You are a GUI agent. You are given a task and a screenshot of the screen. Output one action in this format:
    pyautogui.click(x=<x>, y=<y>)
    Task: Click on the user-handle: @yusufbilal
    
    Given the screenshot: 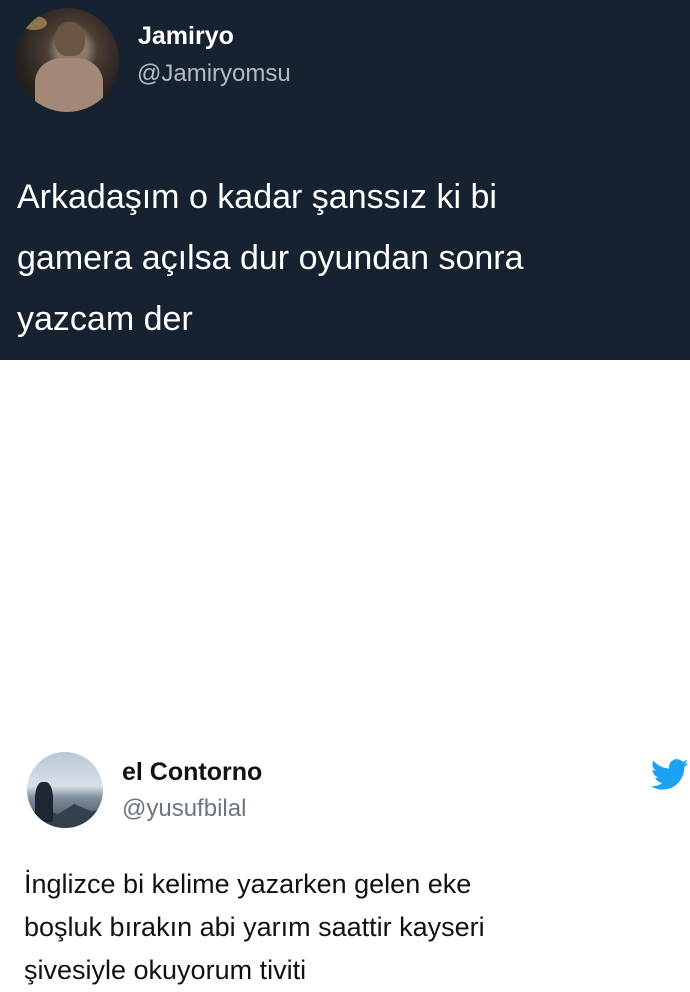 What is the action you would take?
    pyautogui.click(x=184, y=809)
    